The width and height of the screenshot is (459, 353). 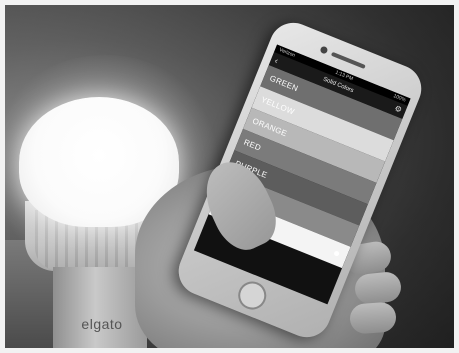 I want to click on front-camera, so click(x=324, y=50).